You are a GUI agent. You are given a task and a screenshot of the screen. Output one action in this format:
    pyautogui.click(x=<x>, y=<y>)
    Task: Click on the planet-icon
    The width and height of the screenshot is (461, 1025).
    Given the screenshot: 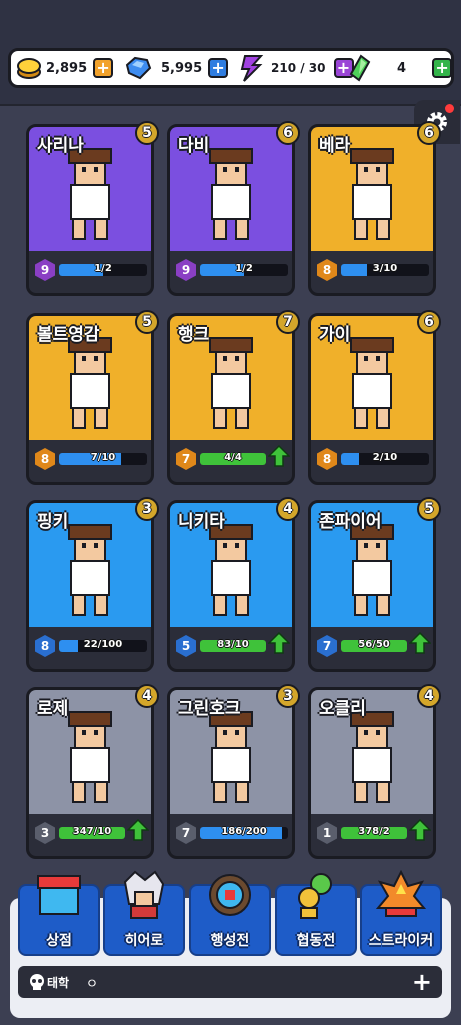 What is the action you would take?
    pyautogui.click(x=230, y=895)
    